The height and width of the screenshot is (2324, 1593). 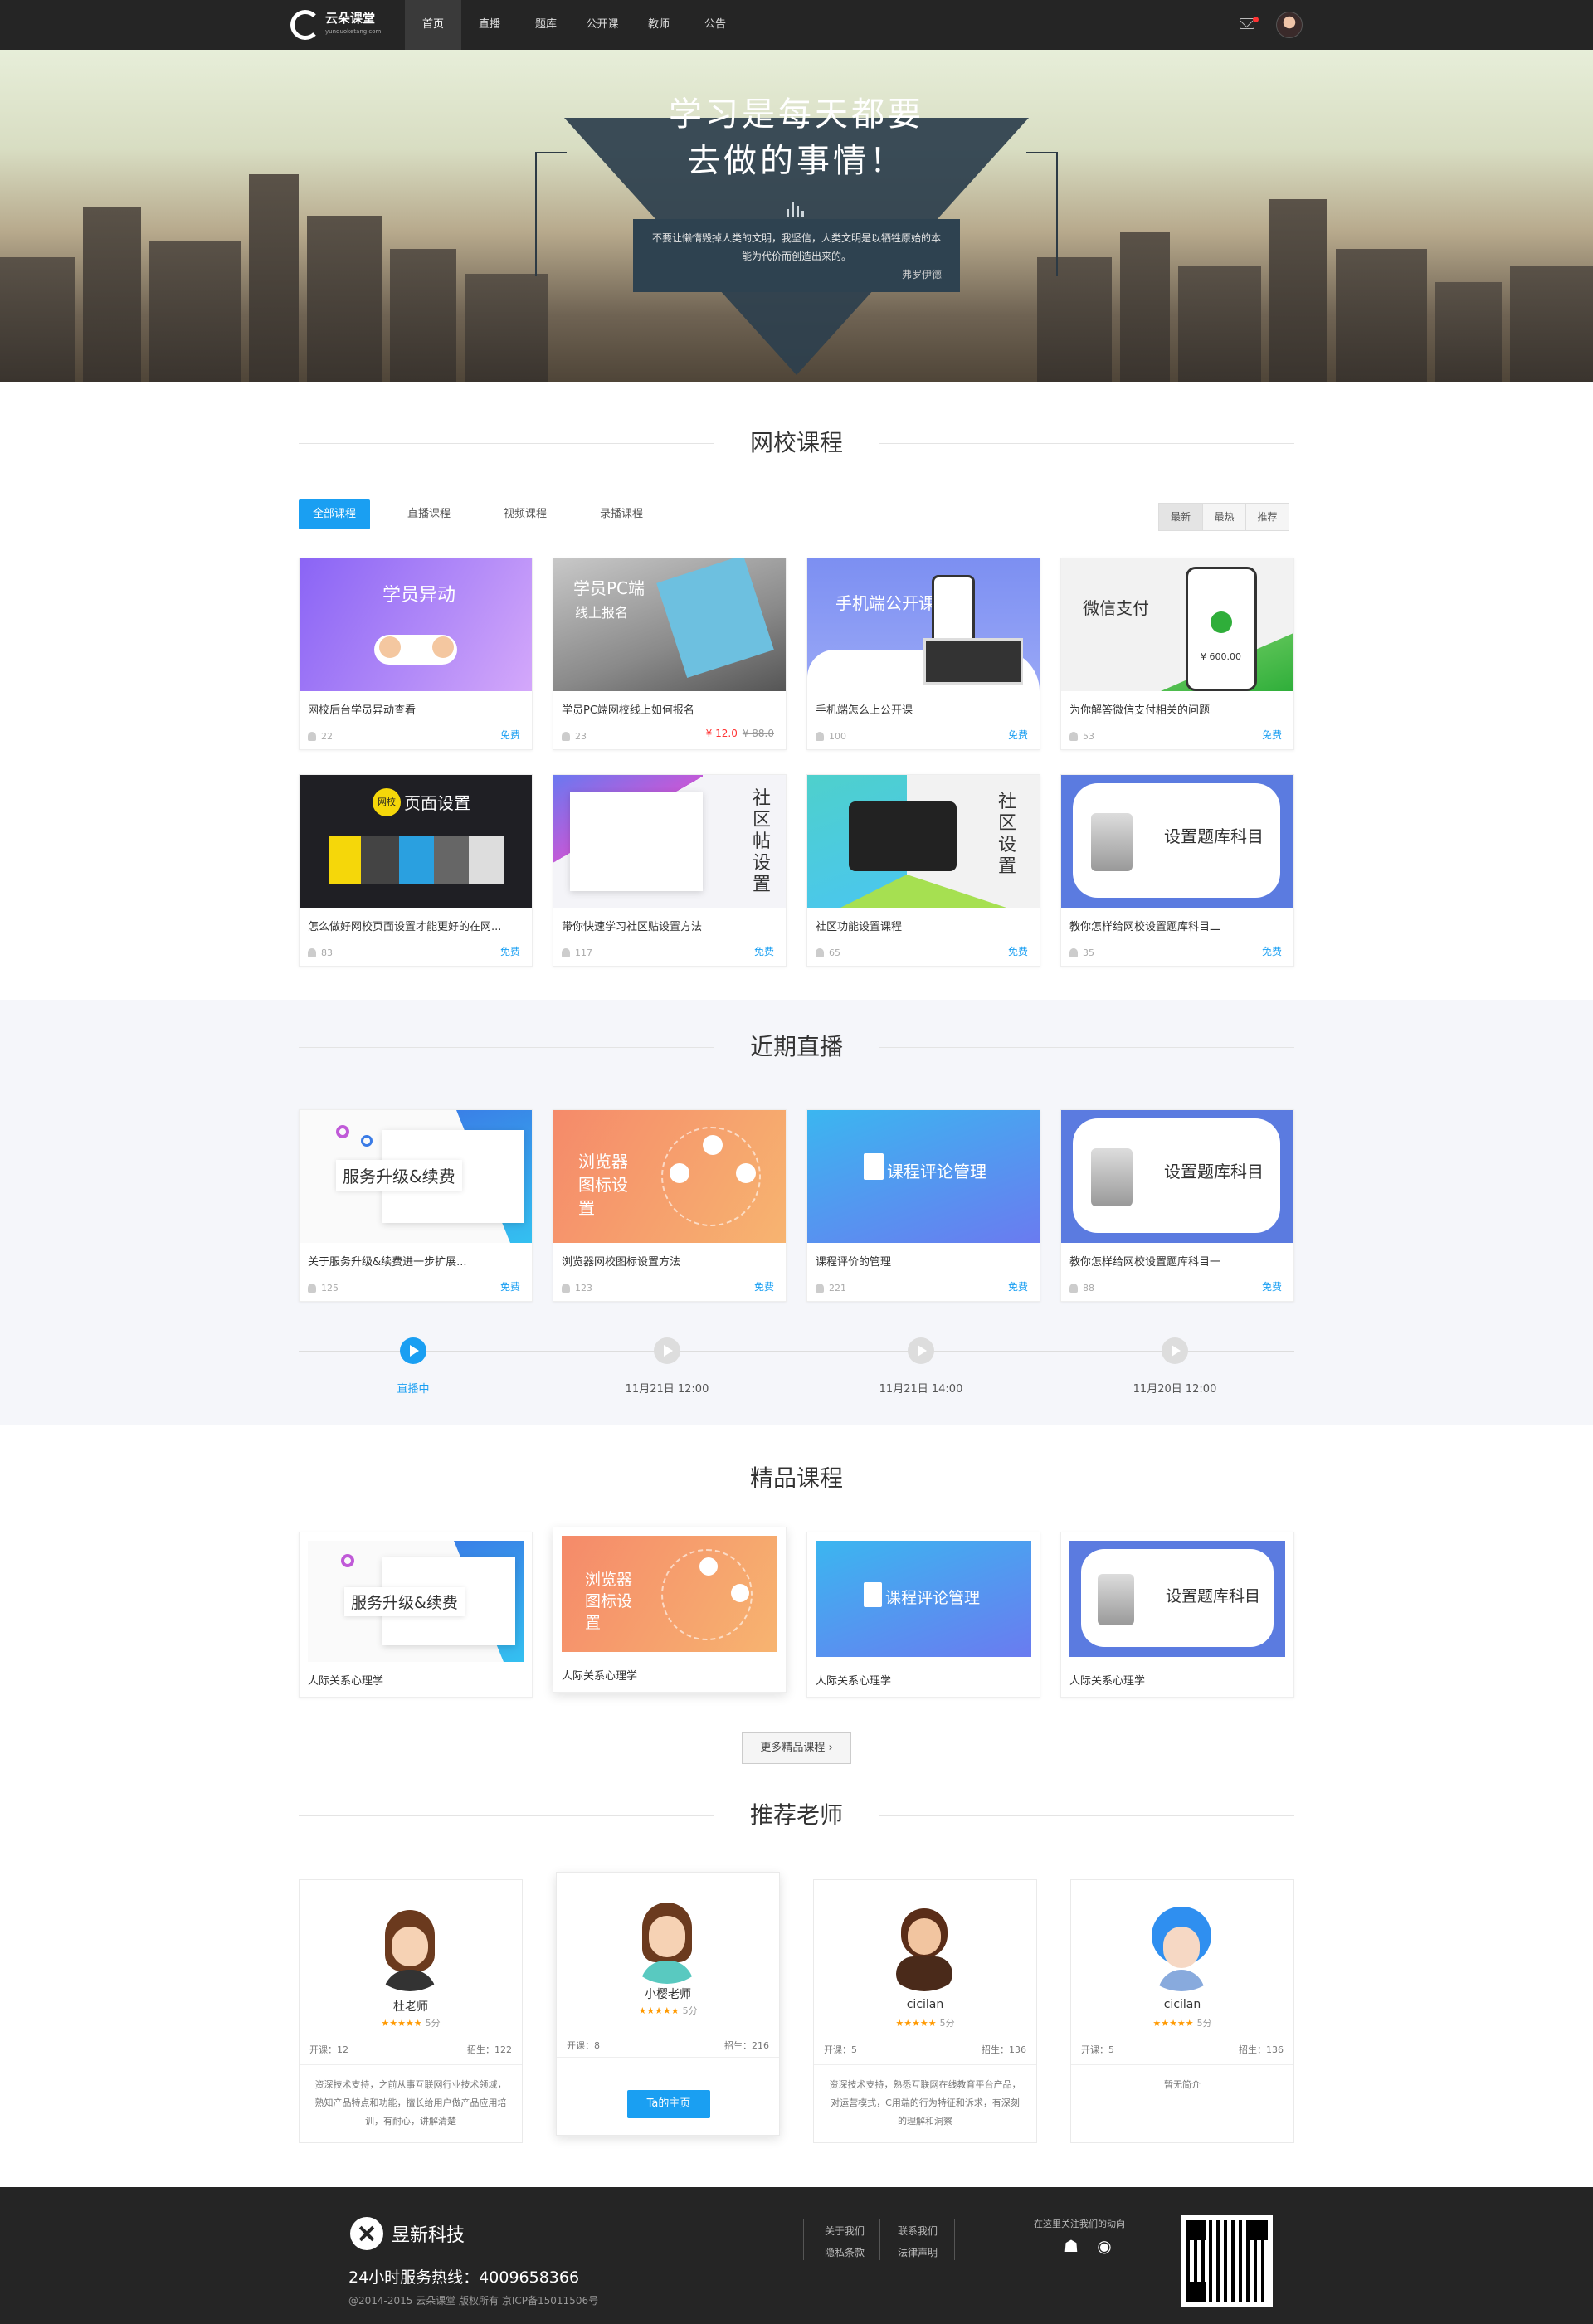 I want to click on timeline-label: 11月20日 12:00, so click(x=1175, y=1389).